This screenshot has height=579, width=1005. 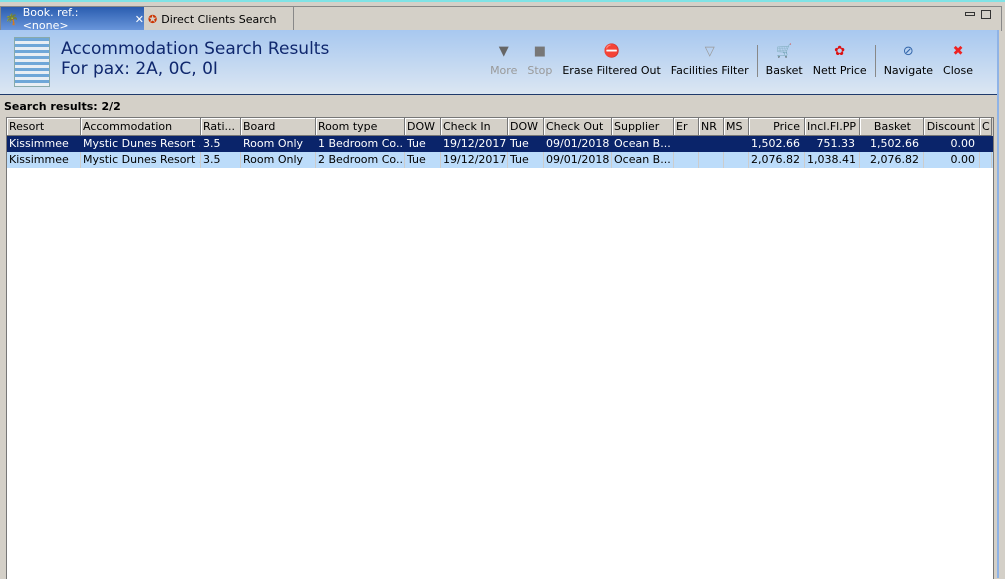 I want to click on column-header: Basket, so click(x=892, y=127).